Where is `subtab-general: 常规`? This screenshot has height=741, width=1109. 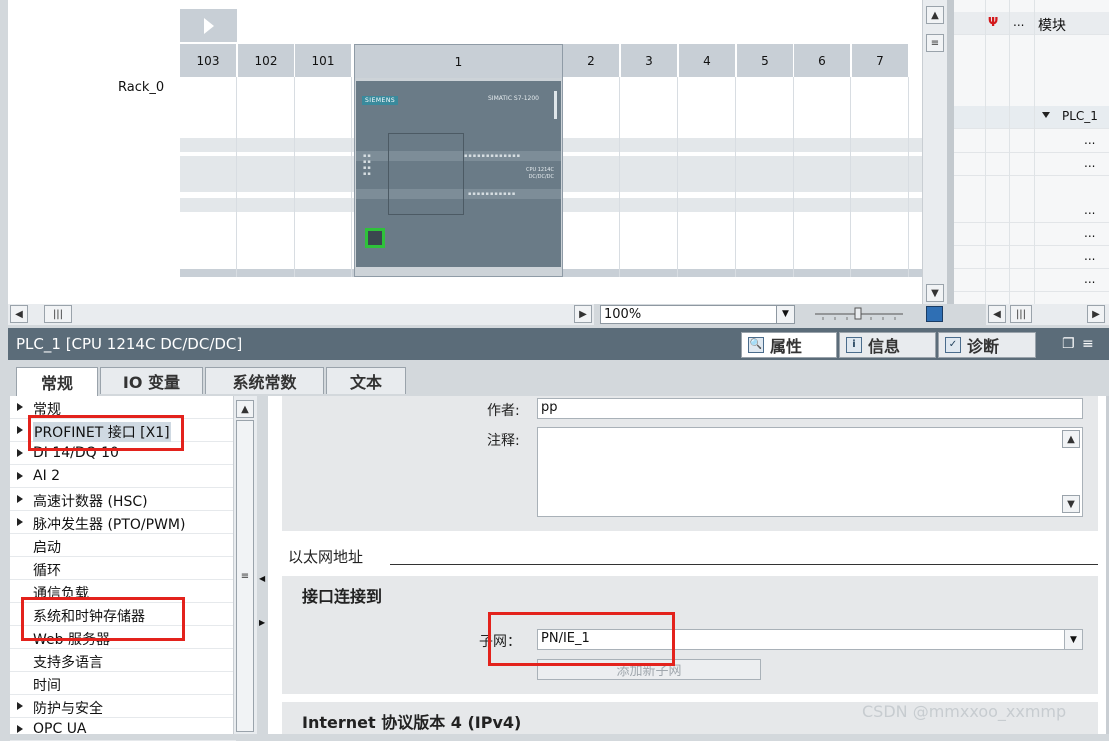 subtab-general: 常规 is located at coordinates (57, 381).